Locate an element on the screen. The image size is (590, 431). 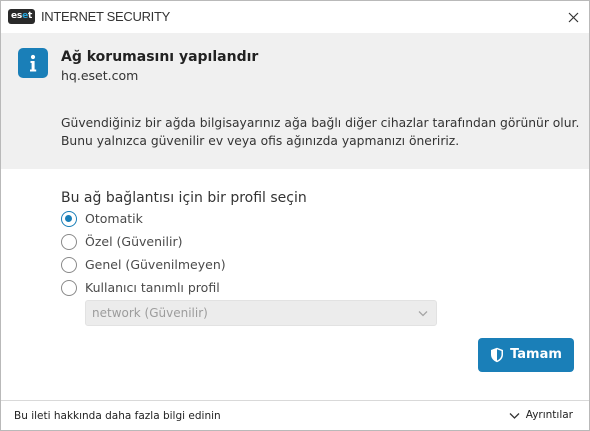
eset-logo: eset is located at coordinates (22, 16).